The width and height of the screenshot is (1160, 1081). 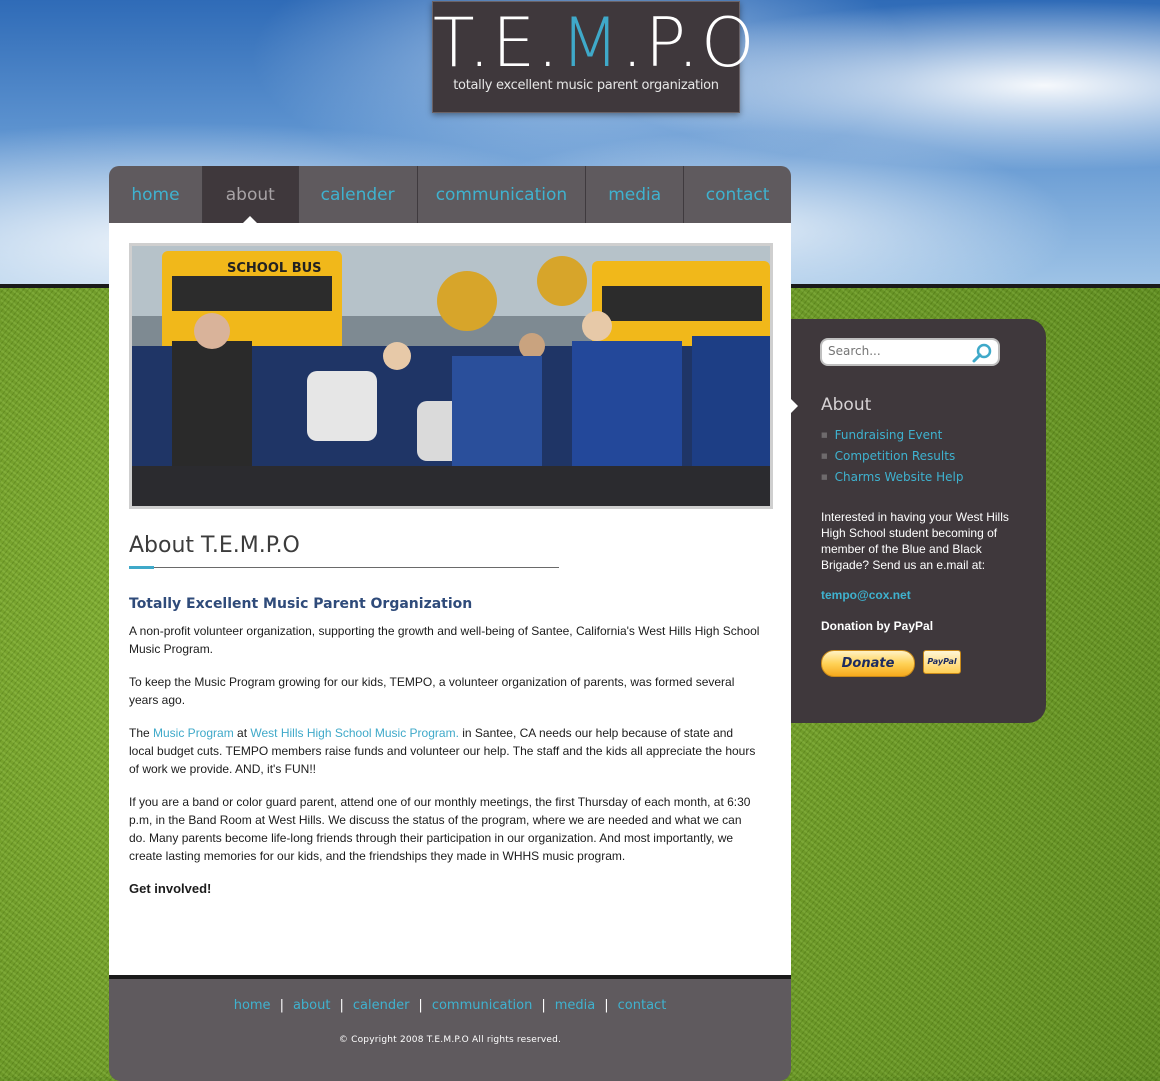 I want to click on footer-link-home: home, so click(x=252, y=1005).